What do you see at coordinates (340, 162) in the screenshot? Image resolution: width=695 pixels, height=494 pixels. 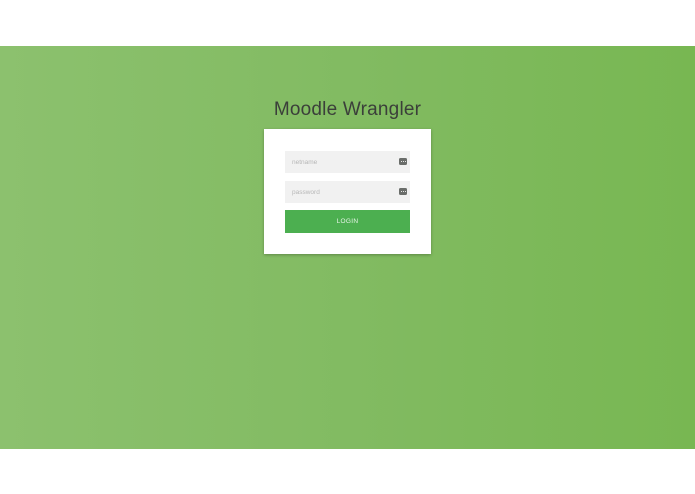 I see `username-input` at bounding box center [340, 162].